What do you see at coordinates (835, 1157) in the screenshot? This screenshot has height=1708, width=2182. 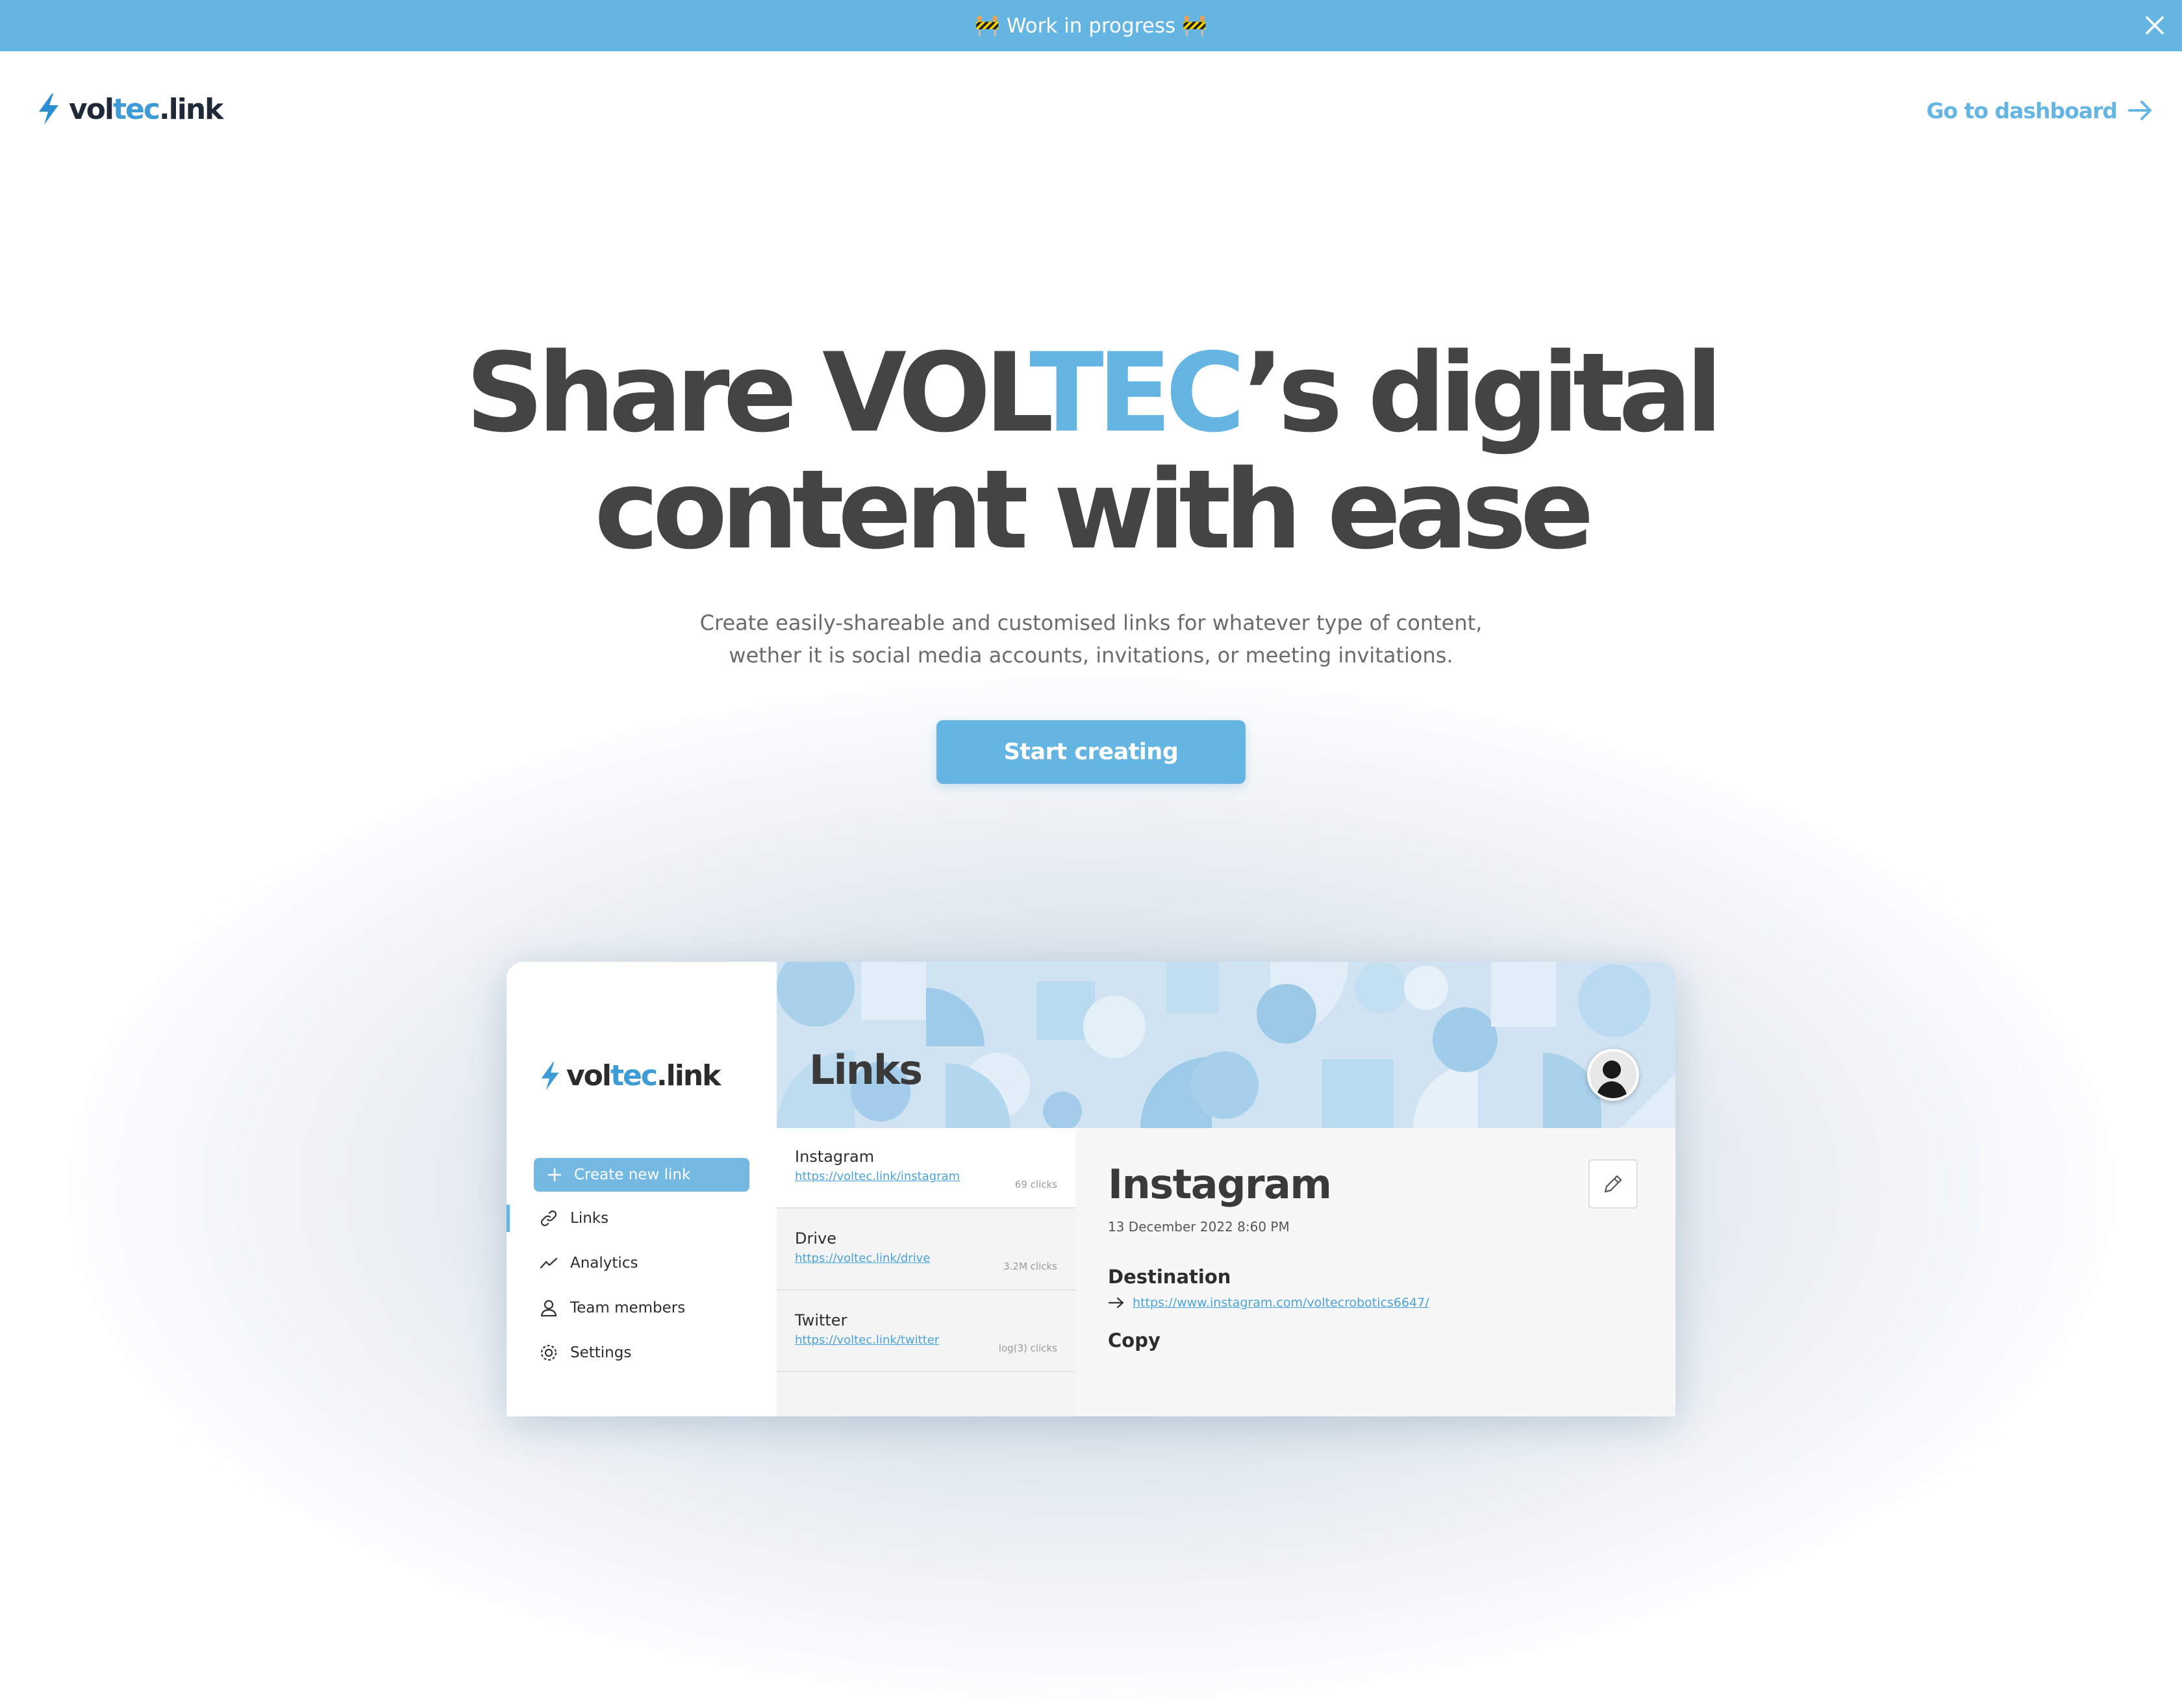 I see `link-name: Instagram` at bounding box center [835, 1157].